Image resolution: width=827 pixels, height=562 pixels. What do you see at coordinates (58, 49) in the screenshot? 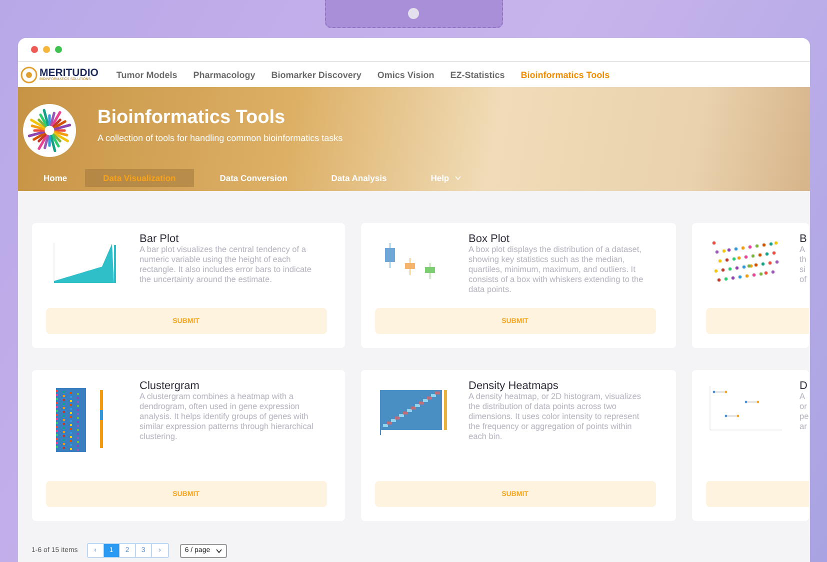
I see `maximize-icon` at bounding box center [58, 49].